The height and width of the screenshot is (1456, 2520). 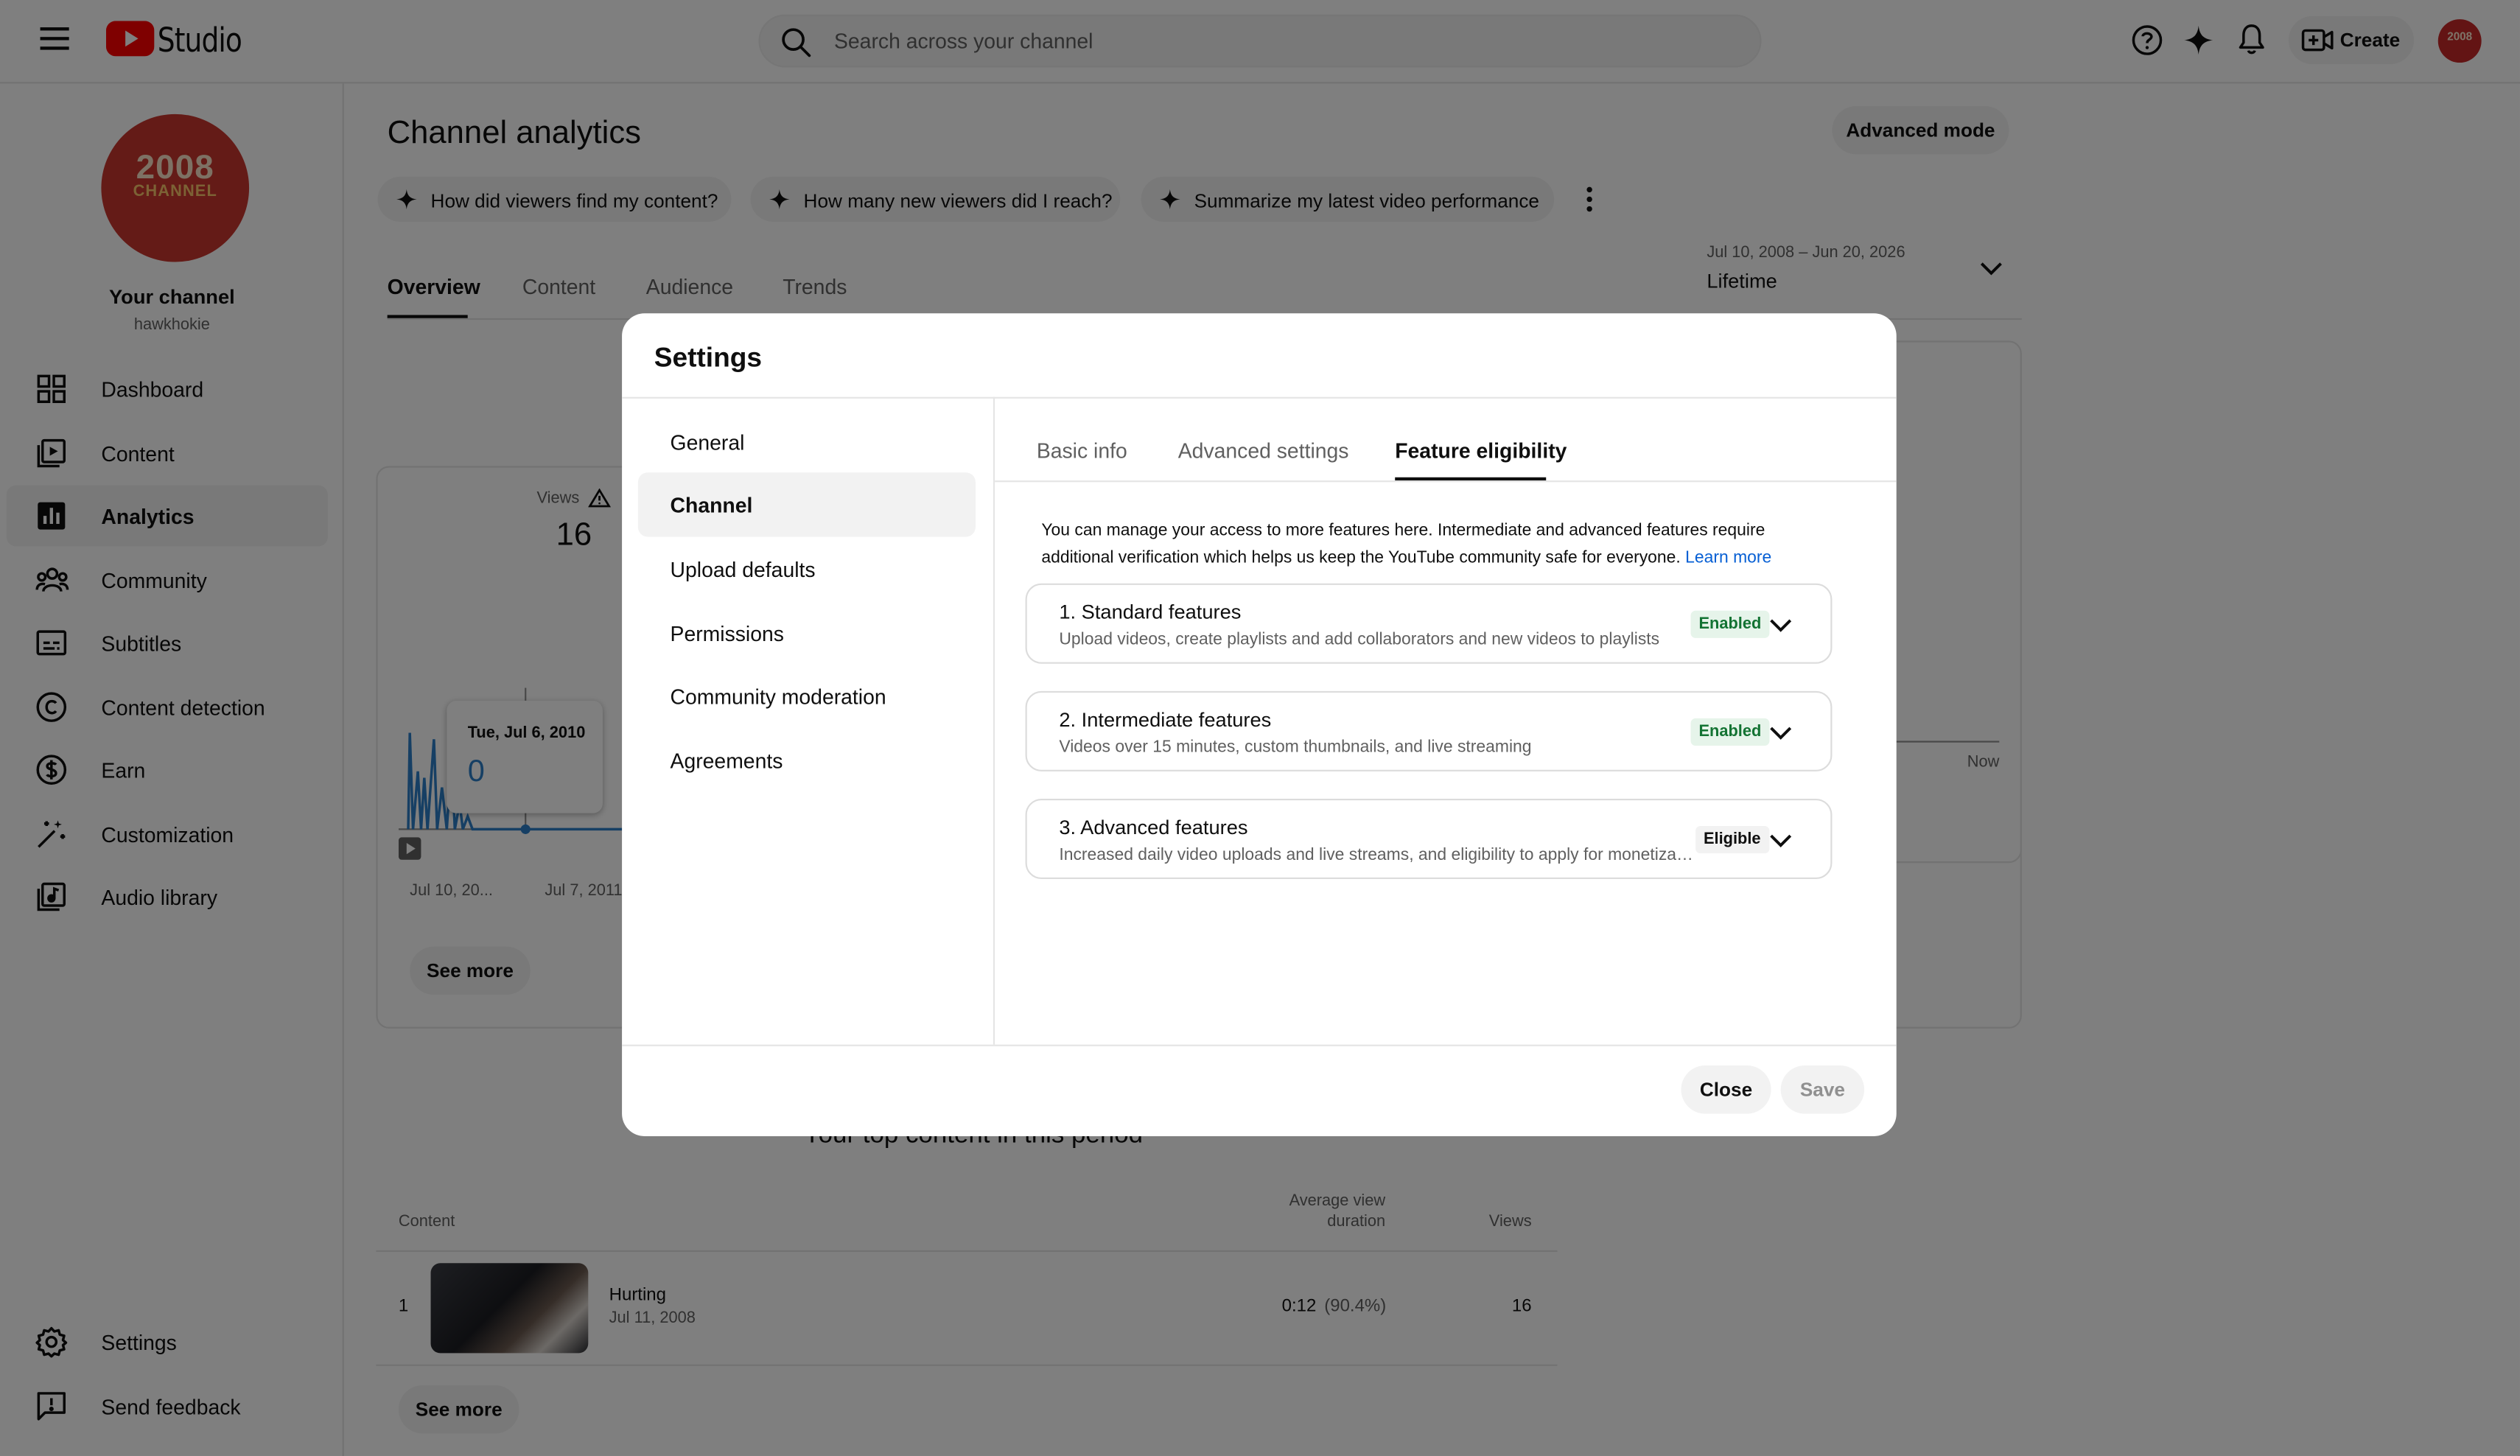 I want to click on settings-nav-general: General, so click(x=807, y=442).